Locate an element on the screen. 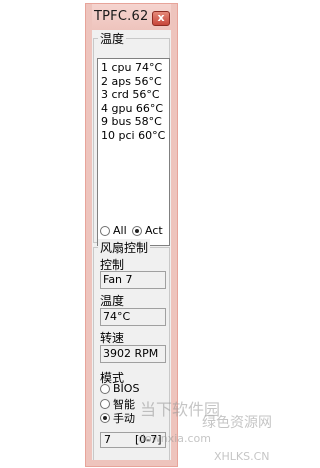 The image size is (320, 468). list-item: 10 pci 60°C is located at coordinates (133, 136).